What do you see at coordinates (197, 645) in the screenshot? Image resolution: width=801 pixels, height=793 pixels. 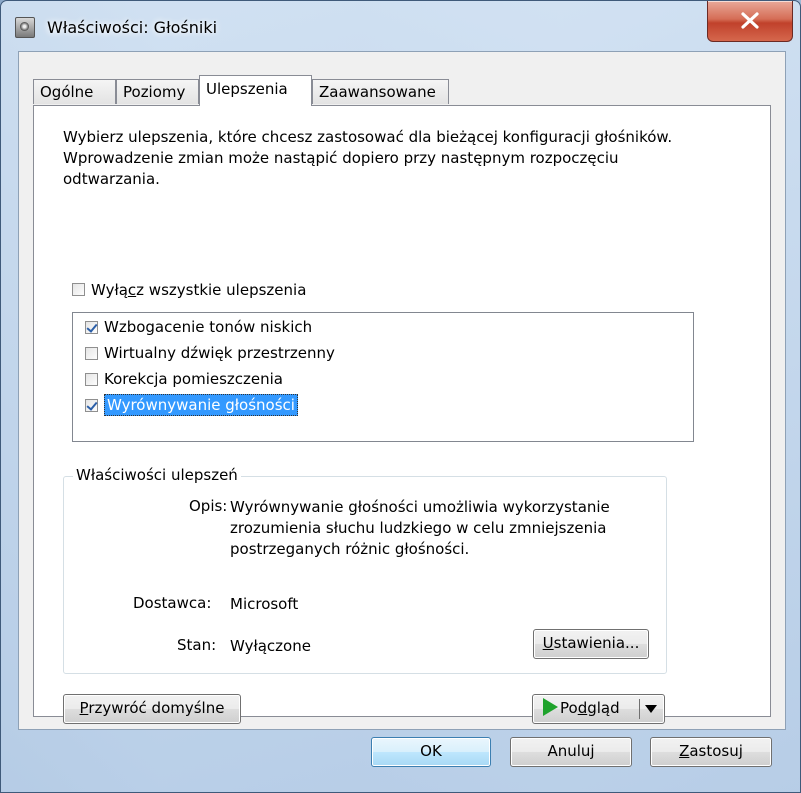 I see `state-label: Stan:` at bounding box center [197, 645].